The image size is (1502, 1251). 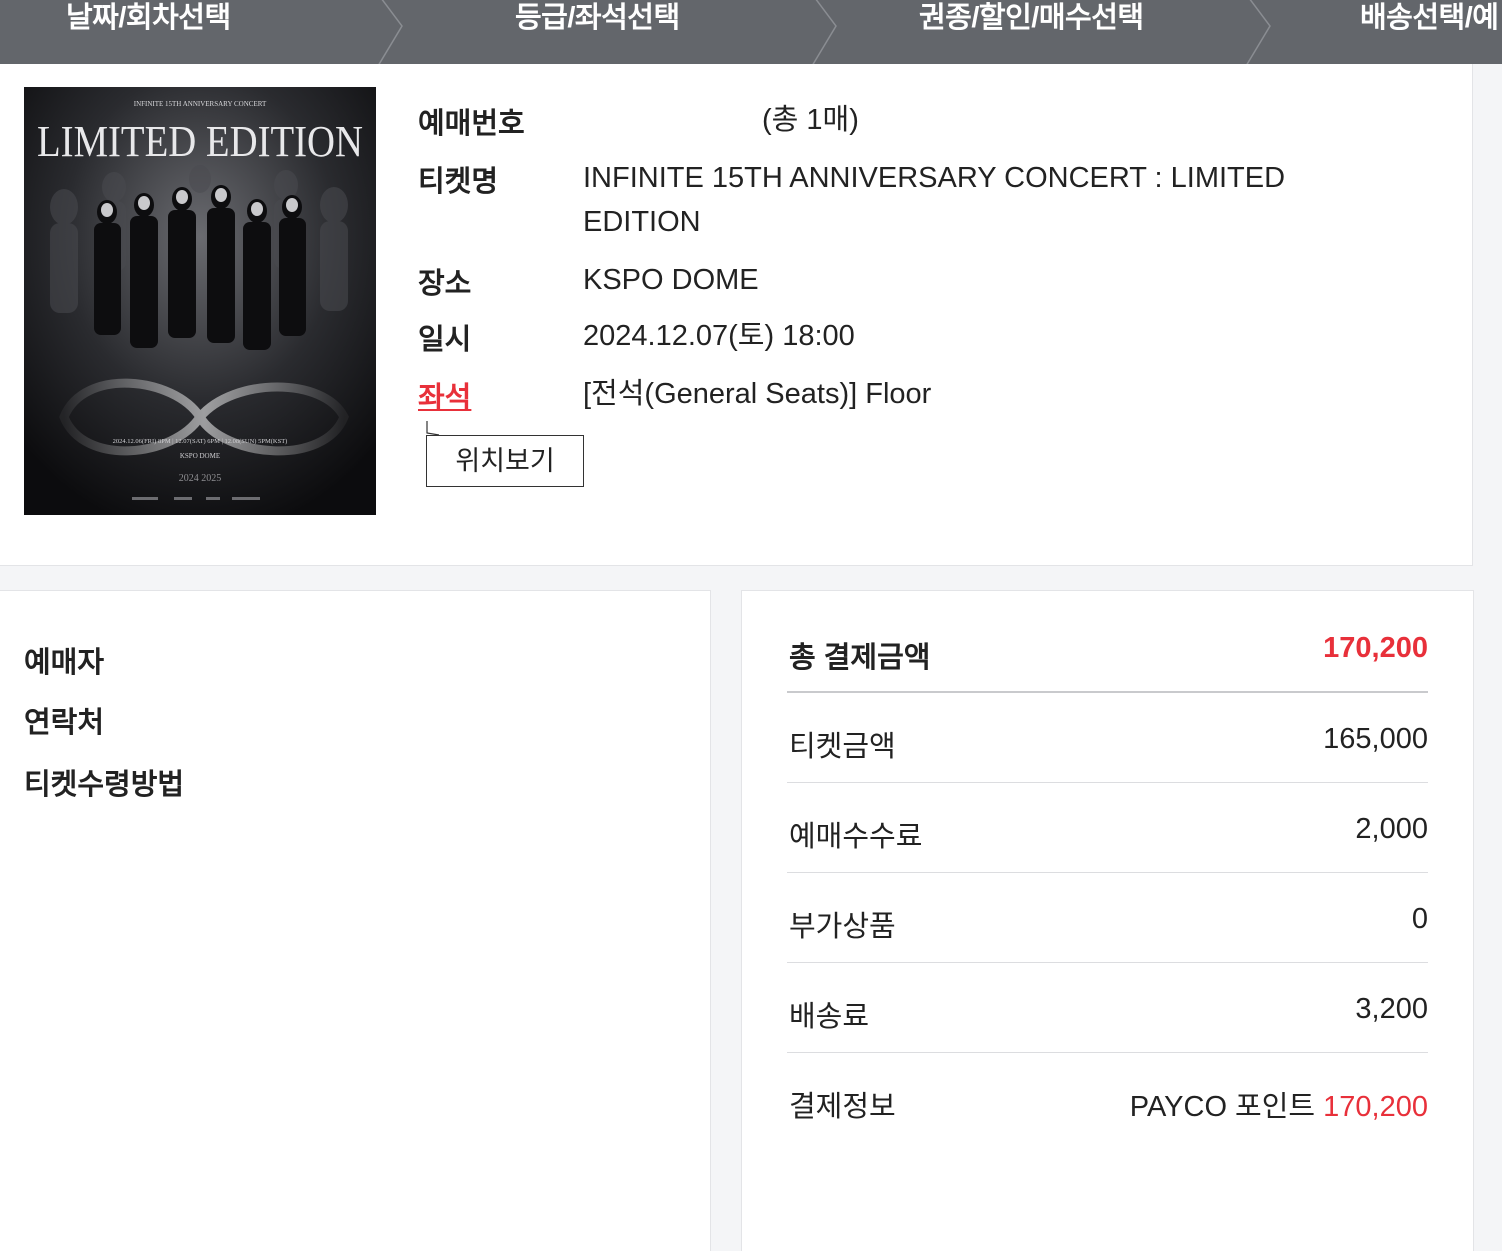 I want to click on datetime-label: 일시, so click(x=445, y=340).